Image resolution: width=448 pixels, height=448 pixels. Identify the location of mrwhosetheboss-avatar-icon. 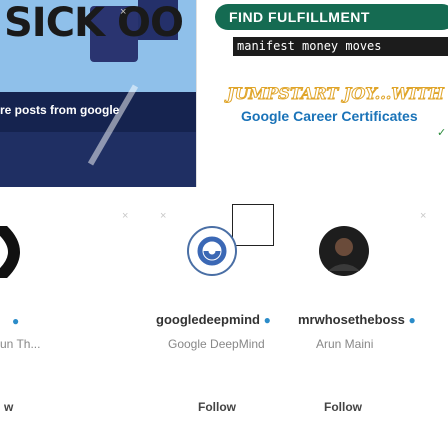
(344, 251).